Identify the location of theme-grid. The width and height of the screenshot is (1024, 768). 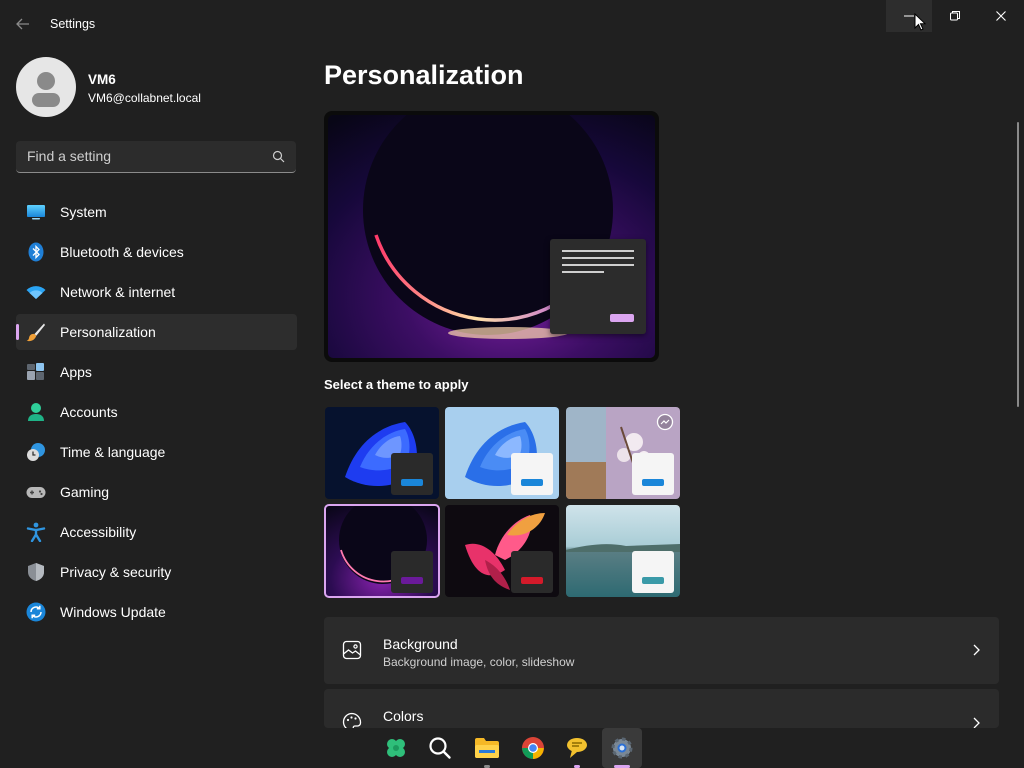
(502, 501).